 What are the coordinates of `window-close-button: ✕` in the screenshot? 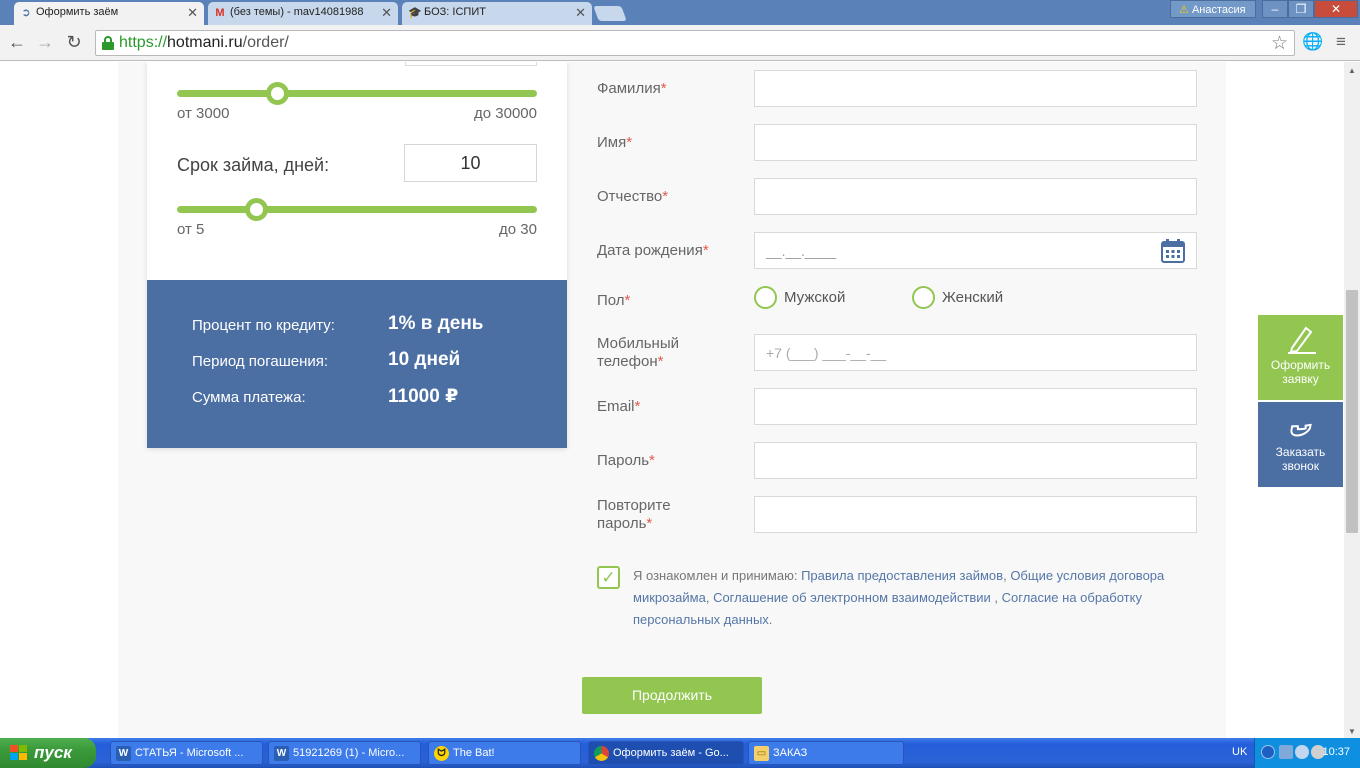 It's located at (1336, 9).